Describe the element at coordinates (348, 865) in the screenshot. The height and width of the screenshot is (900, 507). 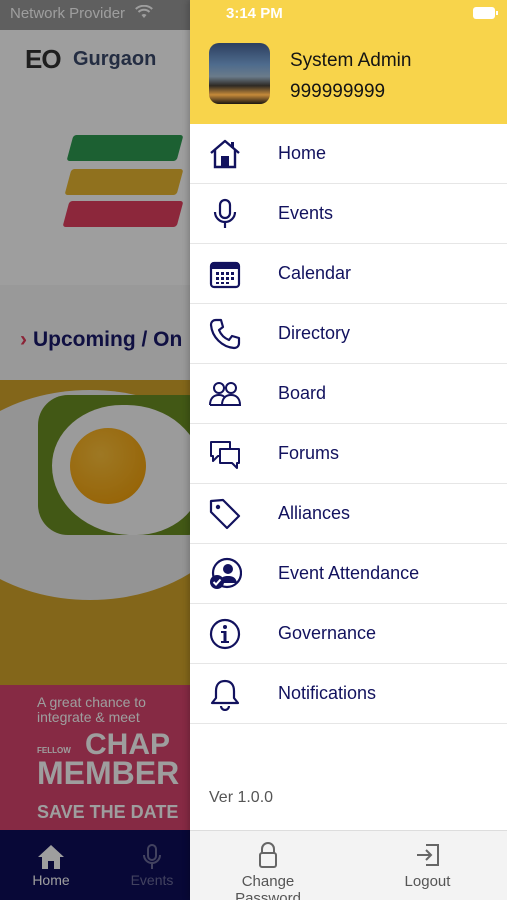
I see `drawer-footer: Change Password Logout` at that location.